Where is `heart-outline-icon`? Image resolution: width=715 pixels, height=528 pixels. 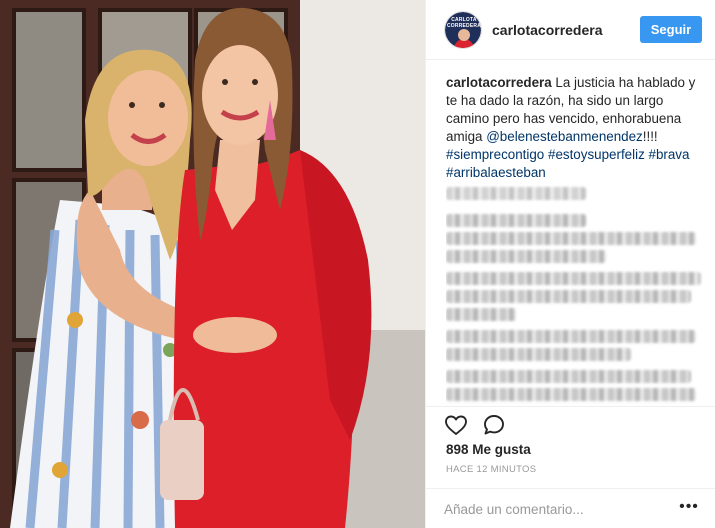 heart-outline-icon is located at coordinates (456, 425).